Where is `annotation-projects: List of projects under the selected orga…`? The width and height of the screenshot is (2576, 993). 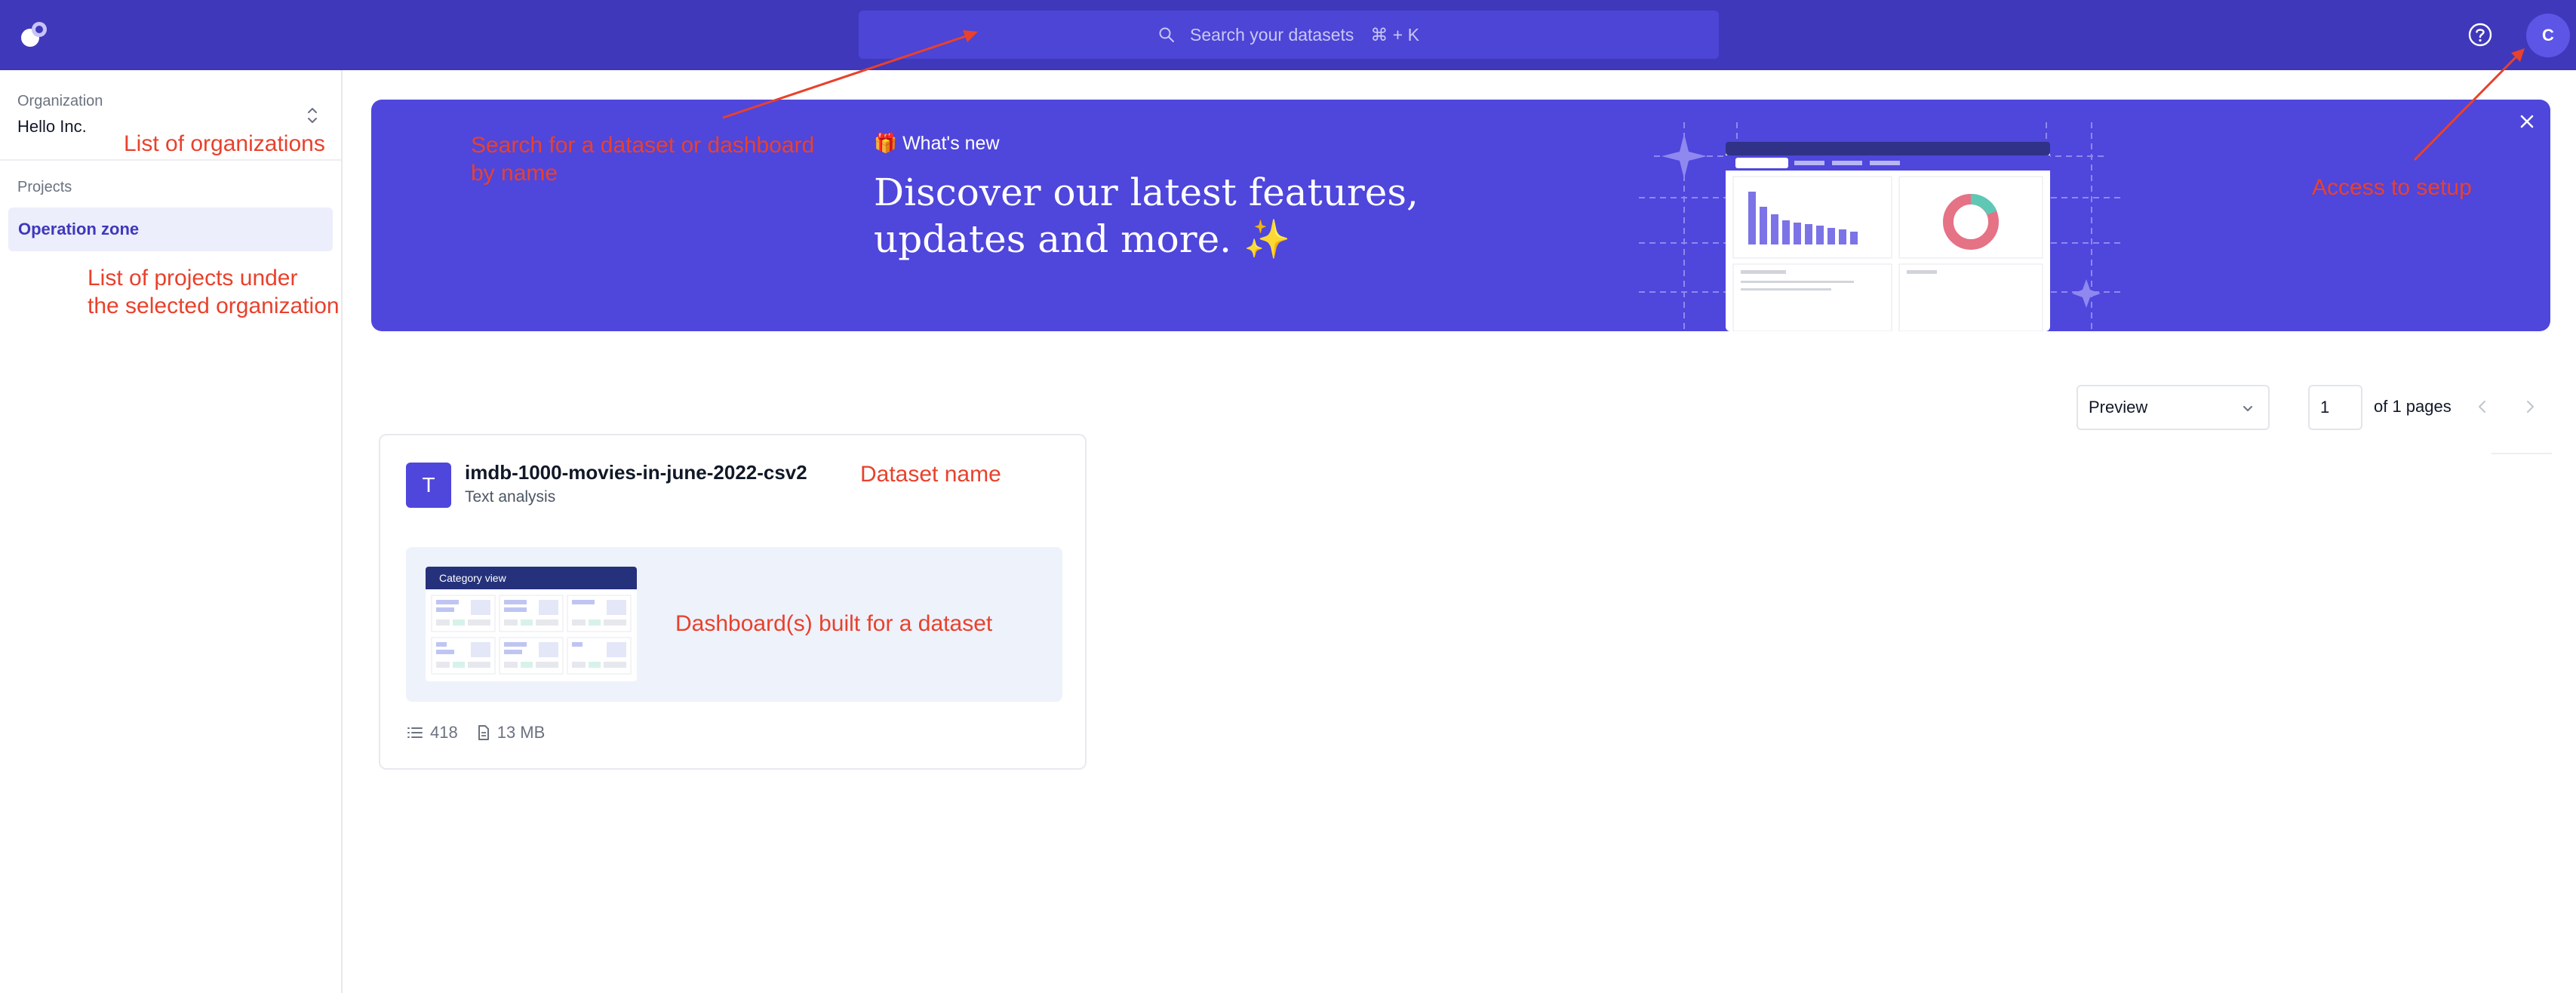
annotation-projects: List of projects under the selected orga… is located at coordinates (214, 292).